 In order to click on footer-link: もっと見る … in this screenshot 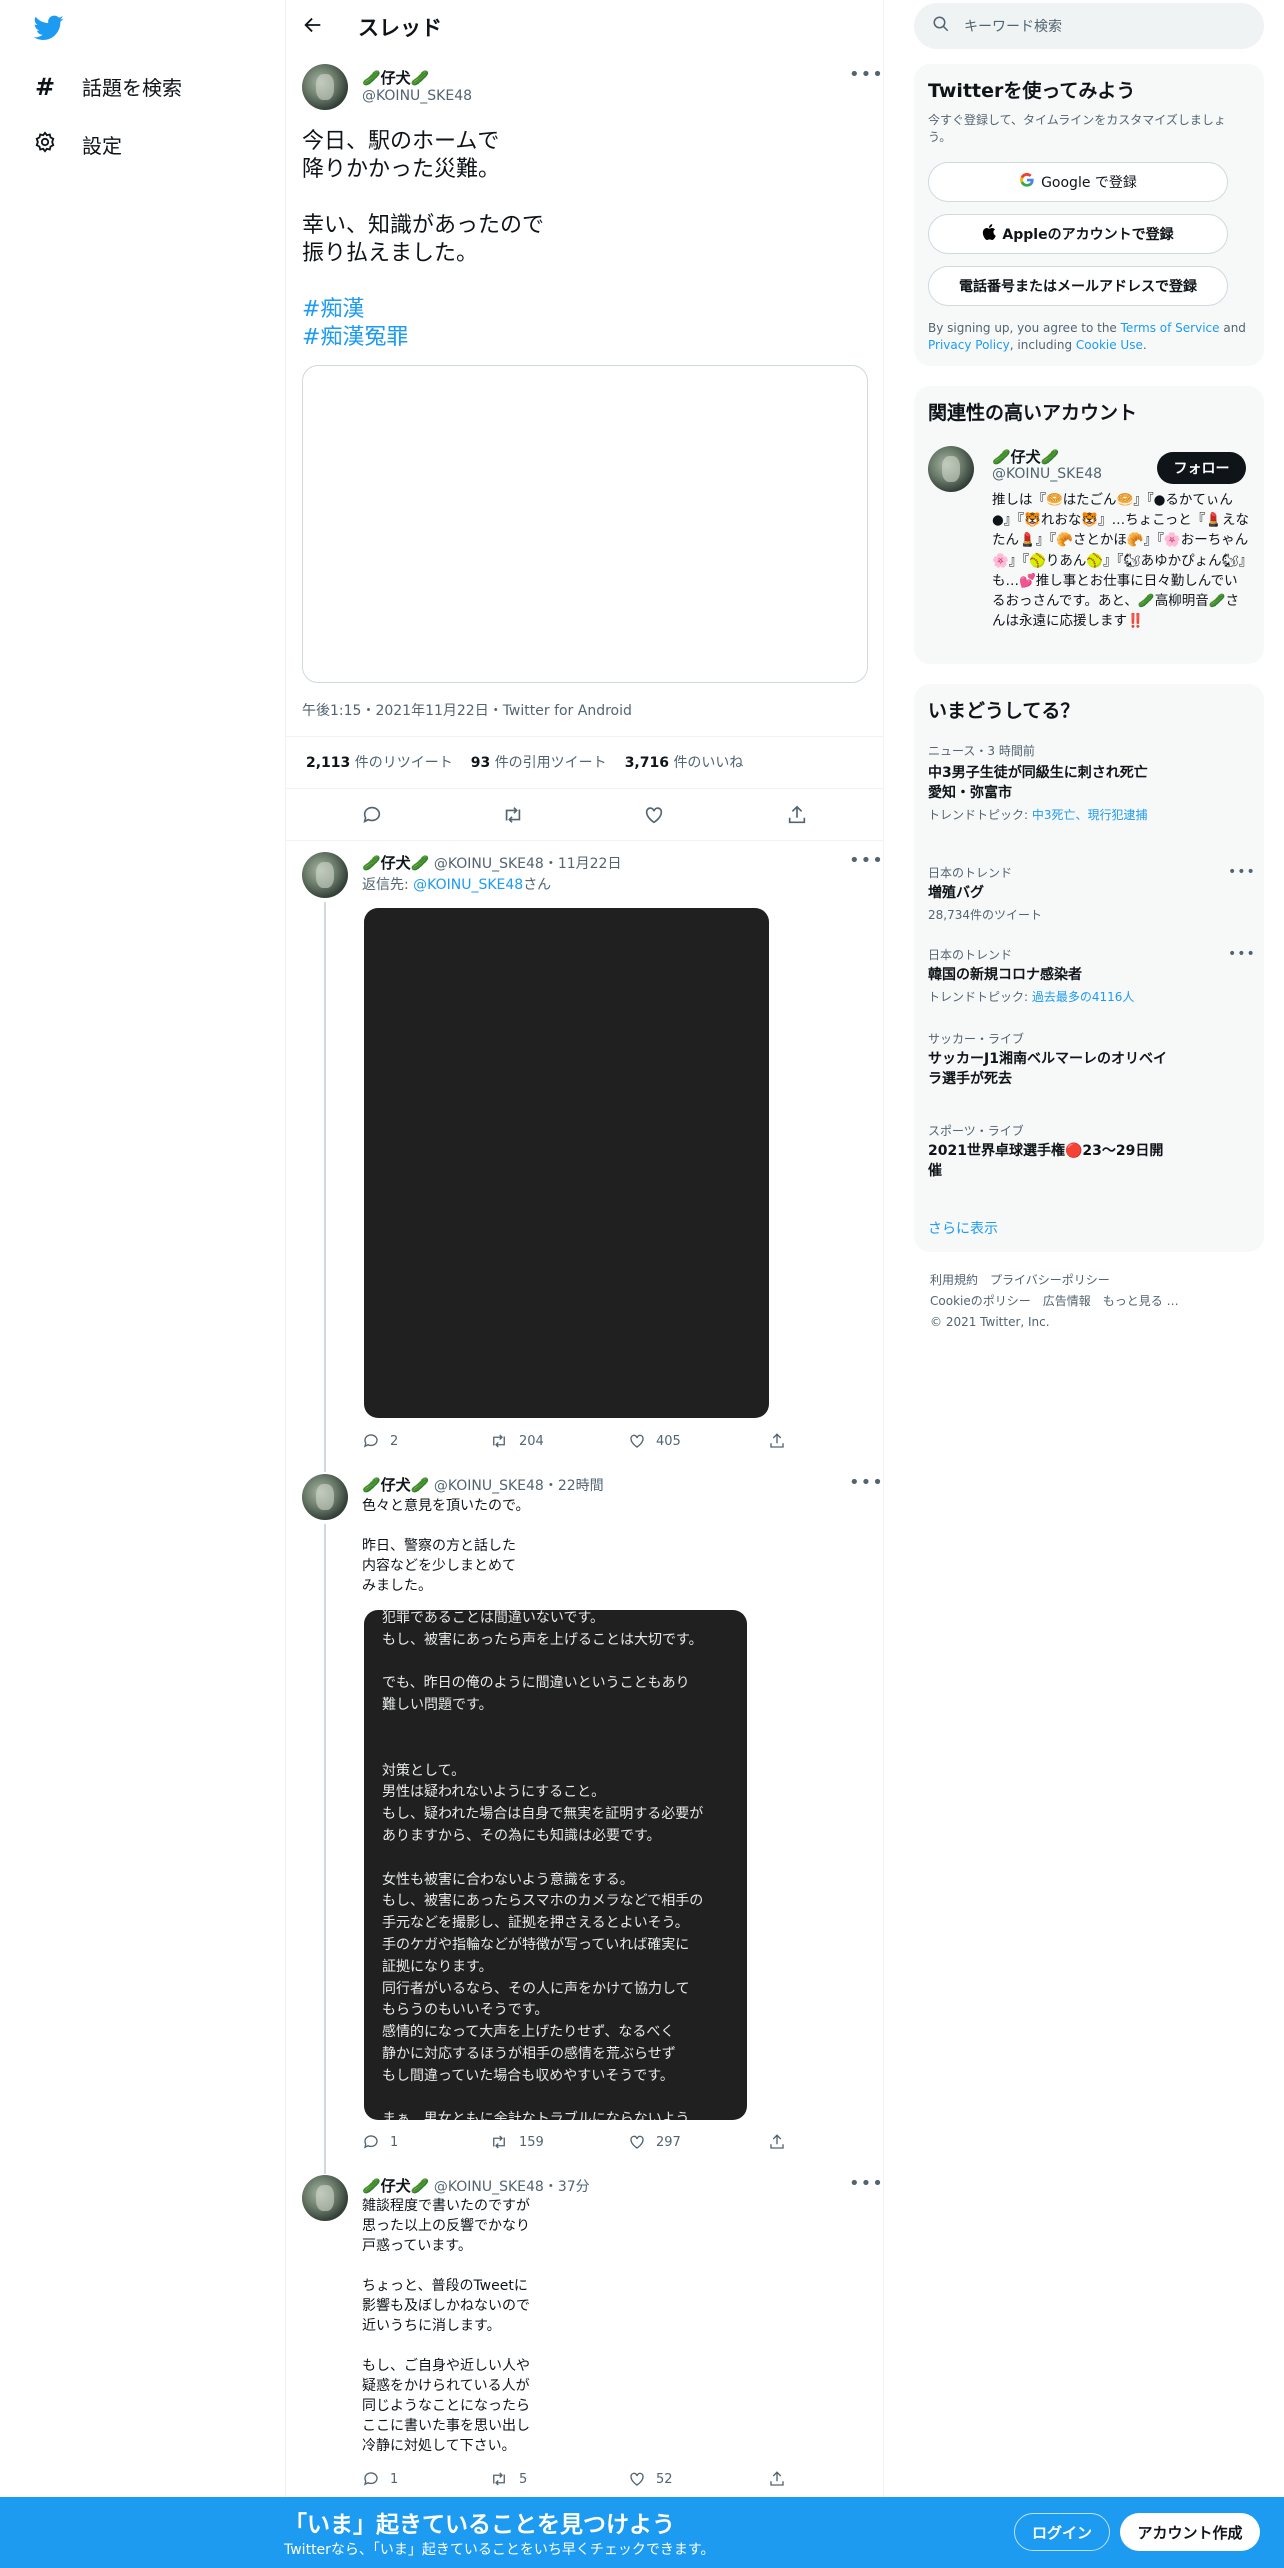, I will do `click(1141, 1301)`.